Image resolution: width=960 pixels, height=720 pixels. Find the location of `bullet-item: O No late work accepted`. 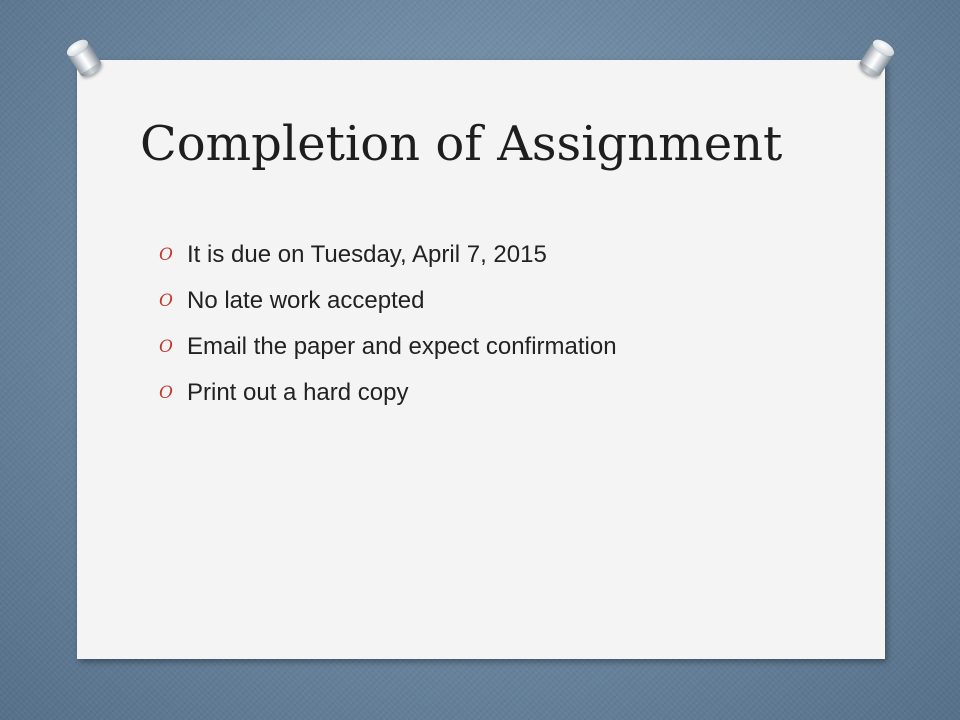

bullet-item: O No late work accepted is located at coordinates (388, 301).